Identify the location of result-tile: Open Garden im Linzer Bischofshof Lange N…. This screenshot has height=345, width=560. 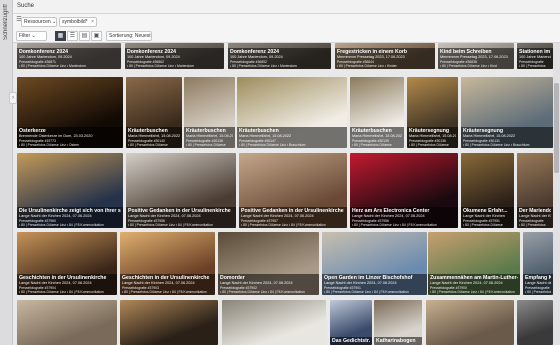
(374, 263).